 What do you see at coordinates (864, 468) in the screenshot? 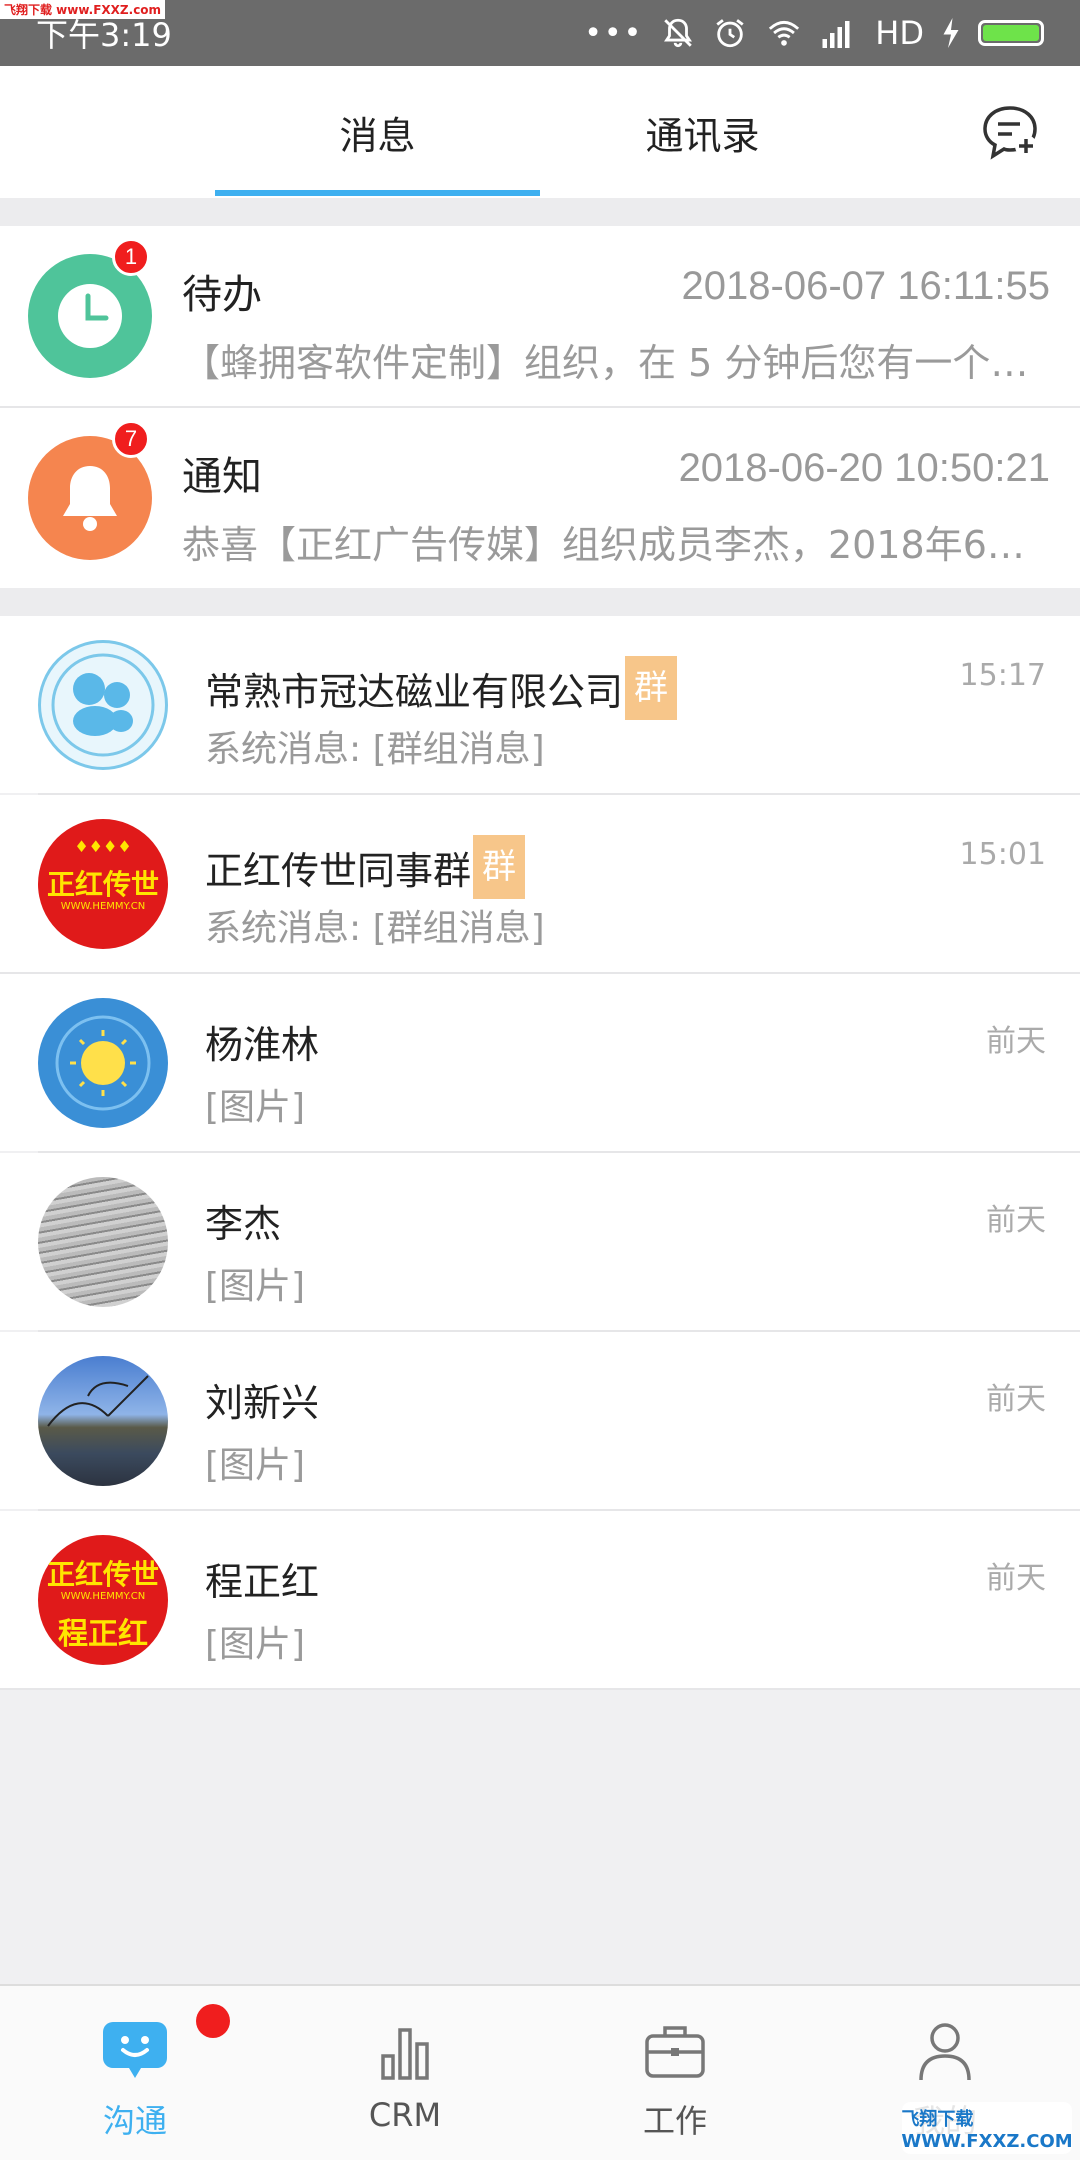
I see `notice-time: 2018-06-20 10:50:21` at bounding box center [864, 468].